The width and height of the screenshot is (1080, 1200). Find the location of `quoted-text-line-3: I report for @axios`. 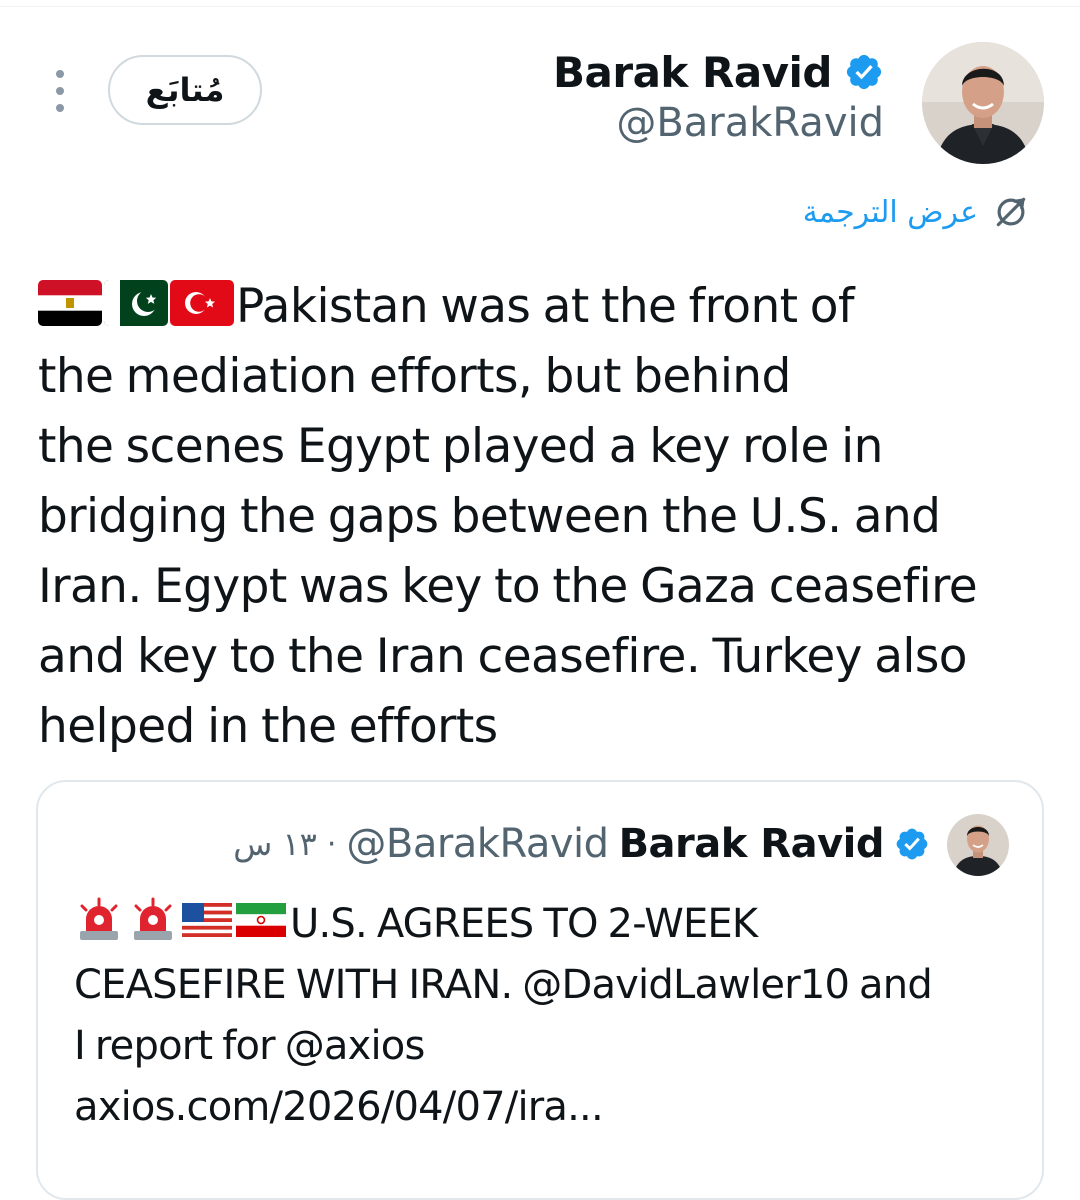

quoted-text-line-3: I report for @axios is located at coordinates (249, 1046).